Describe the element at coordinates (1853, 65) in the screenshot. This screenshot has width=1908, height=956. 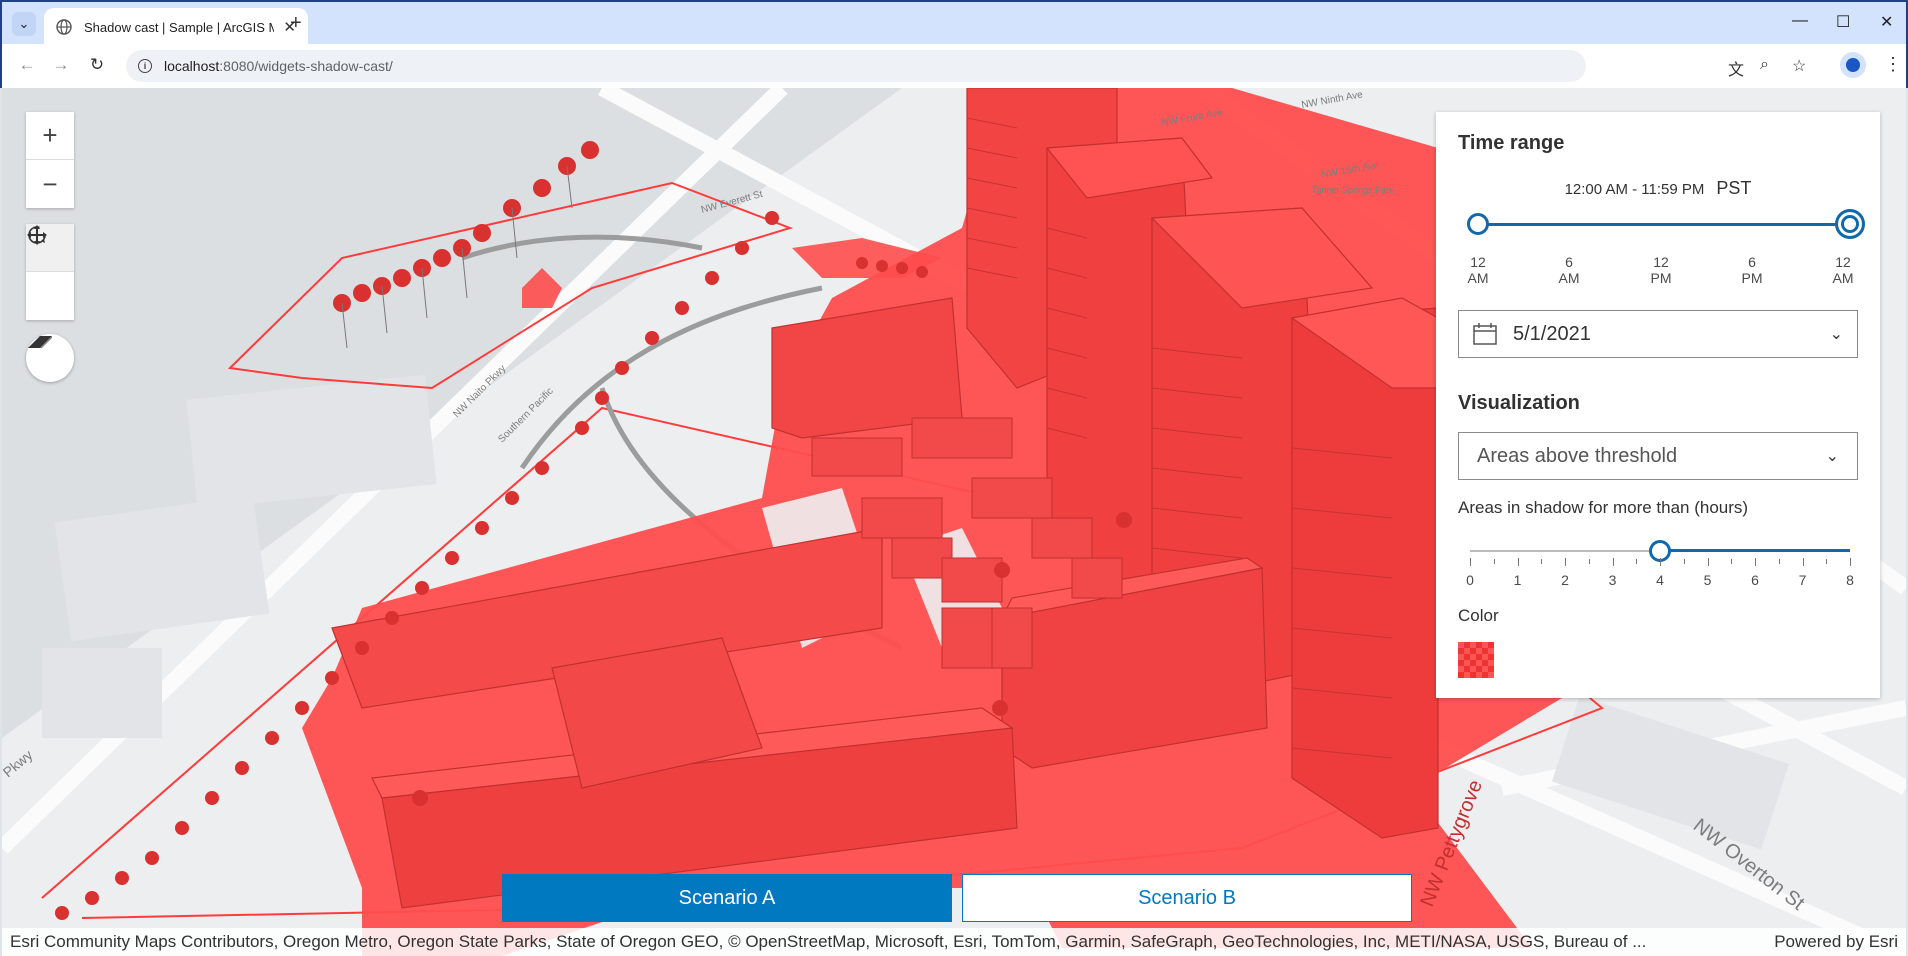
I see `profile-avatar` at that location.